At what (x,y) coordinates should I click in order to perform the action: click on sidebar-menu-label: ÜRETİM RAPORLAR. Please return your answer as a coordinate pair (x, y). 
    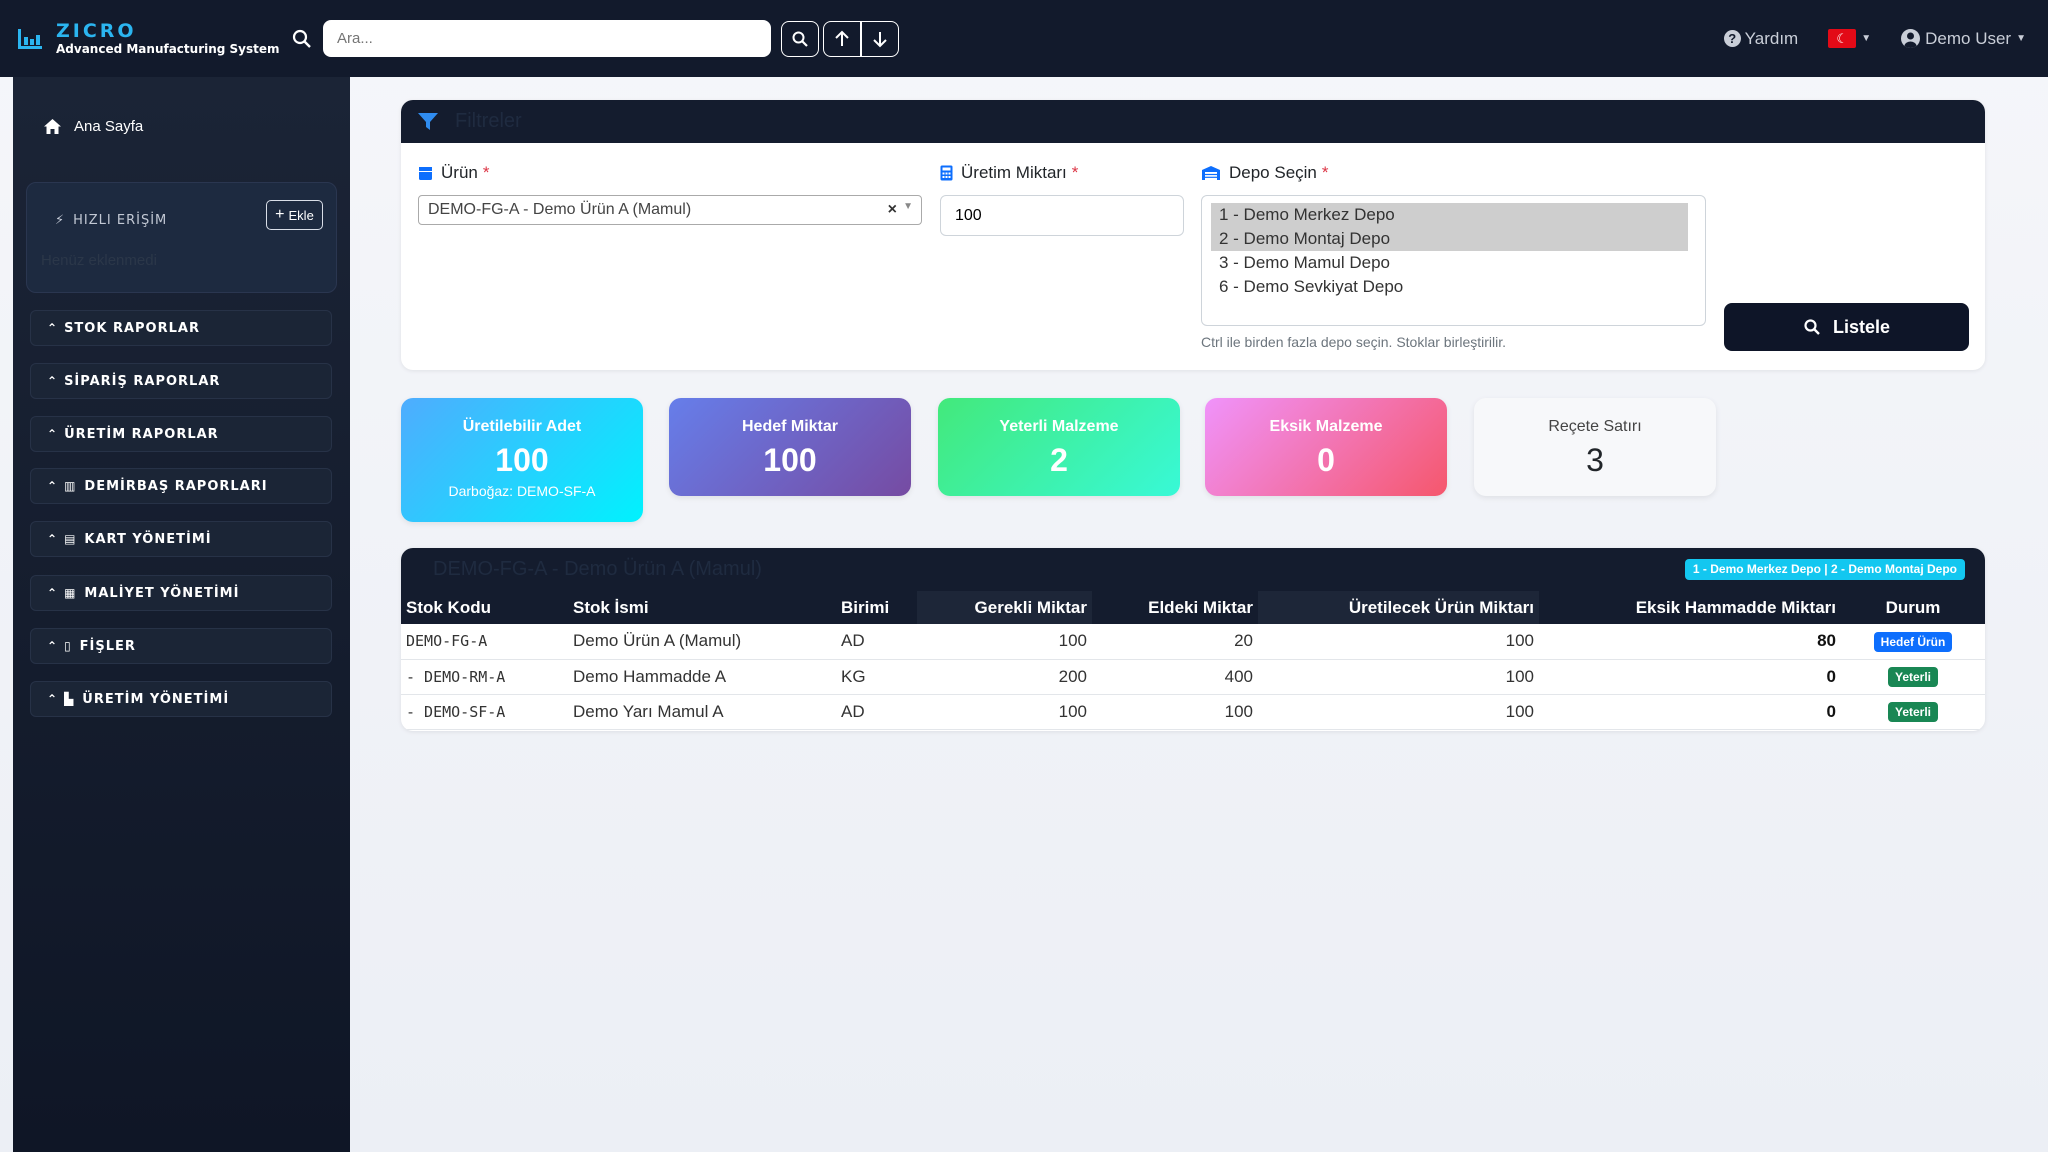
    Looking at the image, I should click on (141, 434).